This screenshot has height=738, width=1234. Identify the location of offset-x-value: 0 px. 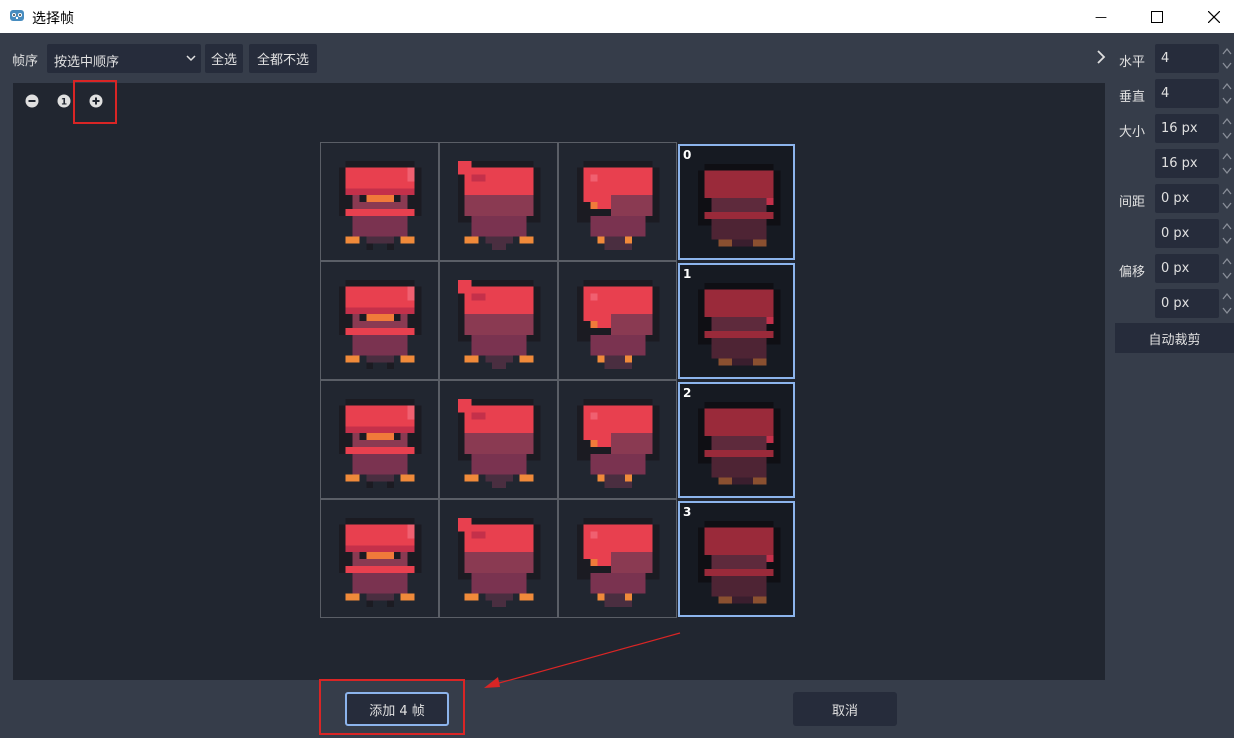
(1175, 268).